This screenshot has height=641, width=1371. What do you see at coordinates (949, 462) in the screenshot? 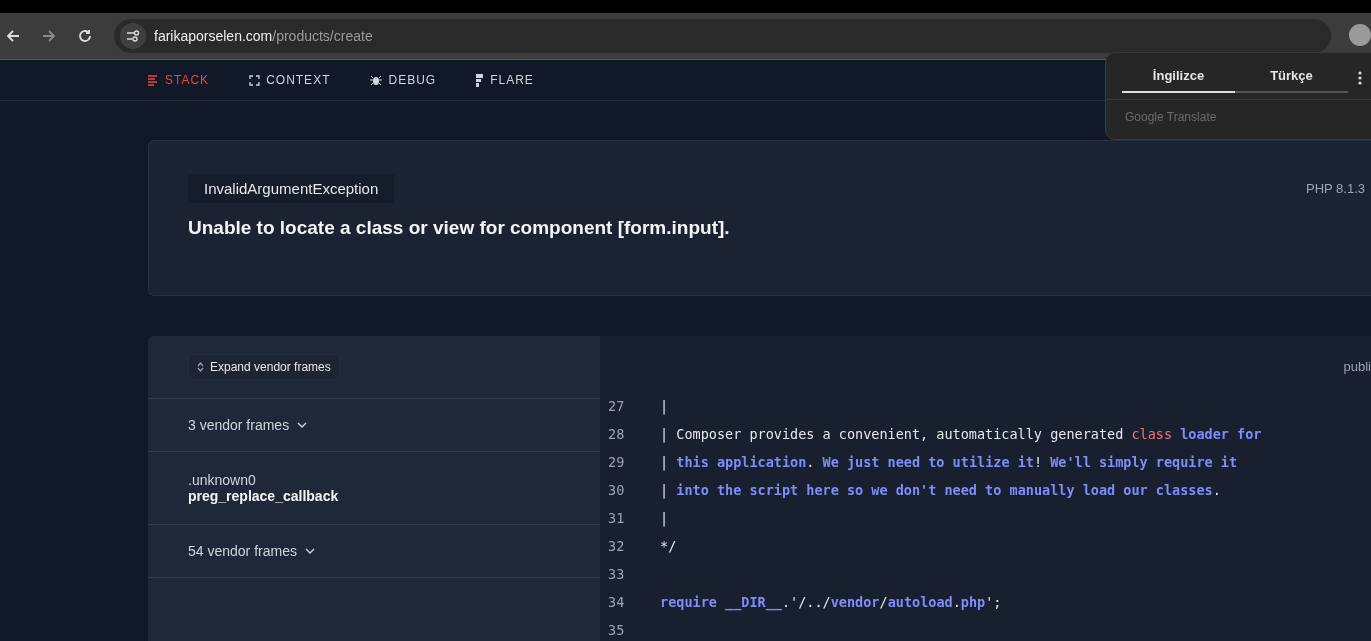
I see `code-line: | this application. We just need to utilize it! We'll simply require it` at bounding box center [949, 462].